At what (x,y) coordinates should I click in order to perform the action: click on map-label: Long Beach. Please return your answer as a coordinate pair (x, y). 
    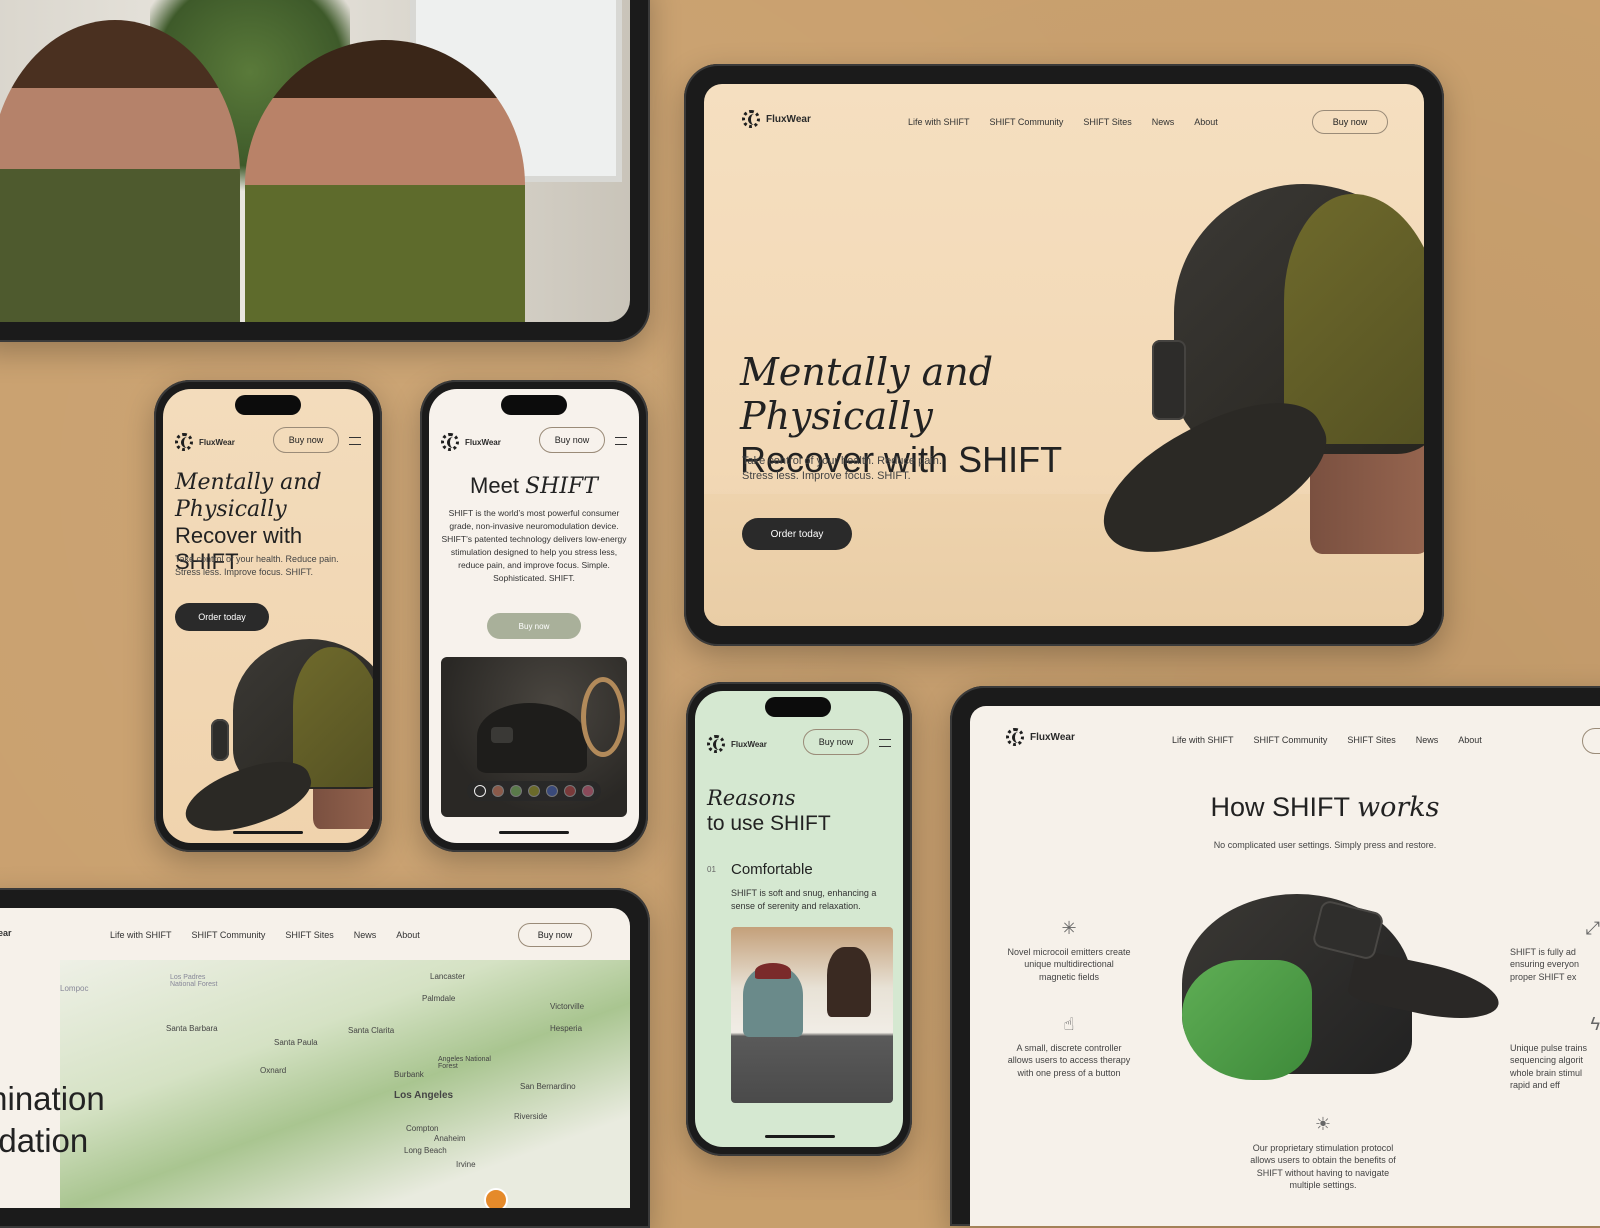
    Looking at the image, I should click on (425, 1150).